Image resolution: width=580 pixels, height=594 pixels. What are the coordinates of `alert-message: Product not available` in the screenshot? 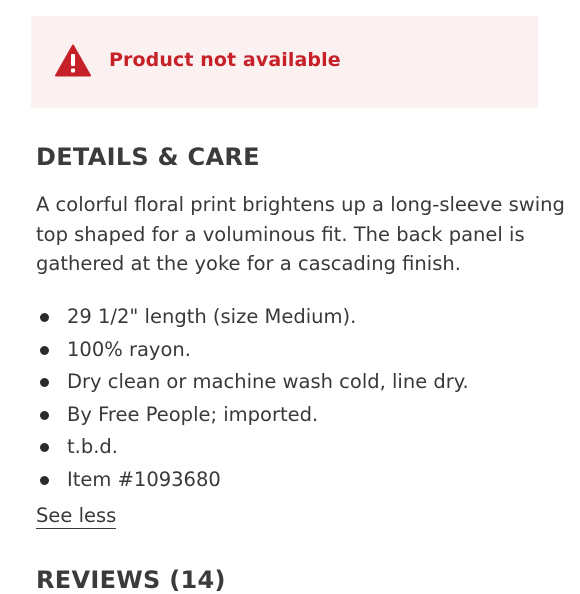 It's located at (225, 60).